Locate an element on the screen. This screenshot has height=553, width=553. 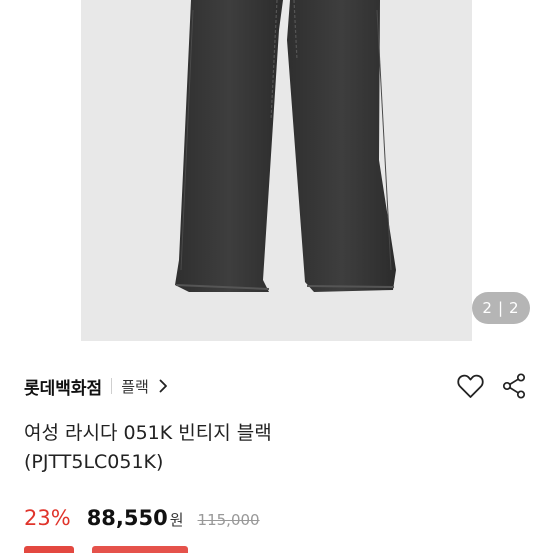
image-counter-current: 2 is located at coordinates (487, 308).